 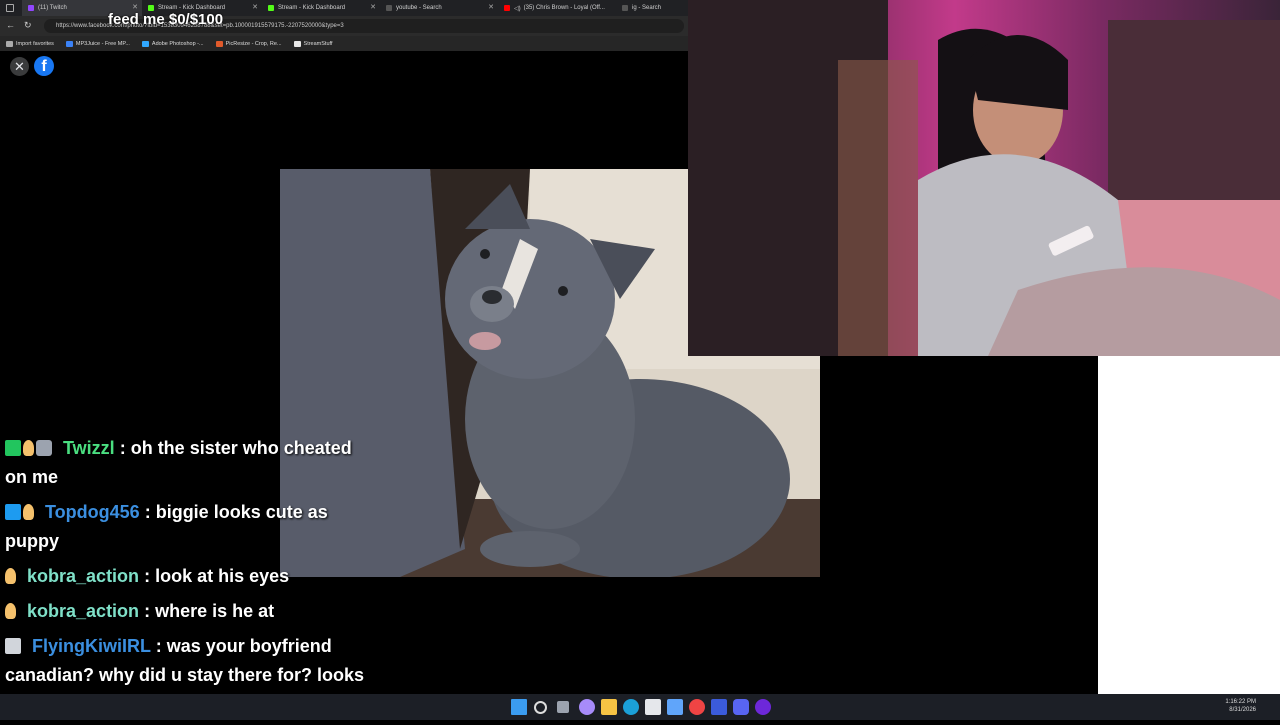 What do you see at coordinates (219, 43) in the screenshot?
I see `picresize-icon` at bounding box center [219, 43].